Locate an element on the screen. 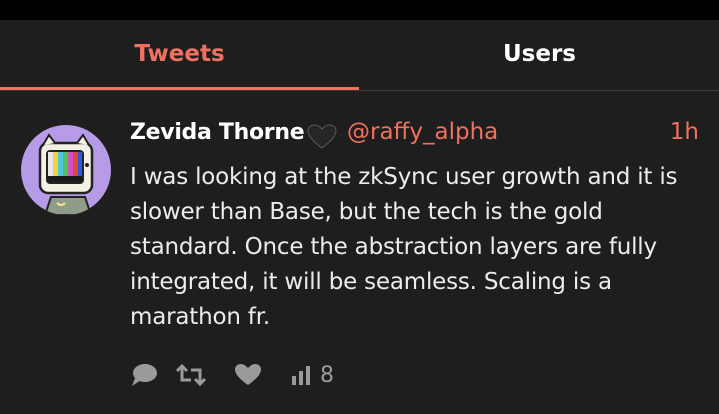 Image resolution: width=719 pixels, height=414 pixels. views-button: 8 is located at coordinates (312, 375).